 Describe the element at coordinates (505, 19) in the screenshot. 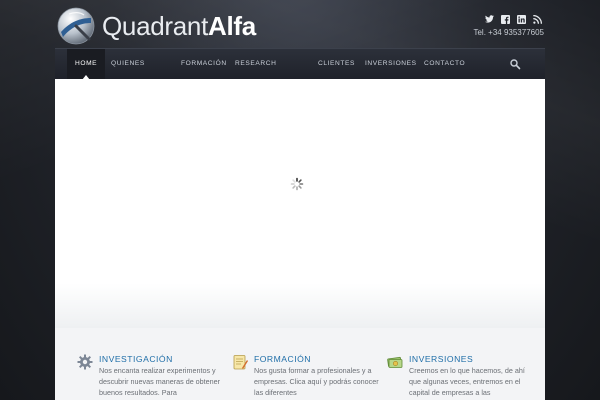

I see `facebook-icon` at that location.